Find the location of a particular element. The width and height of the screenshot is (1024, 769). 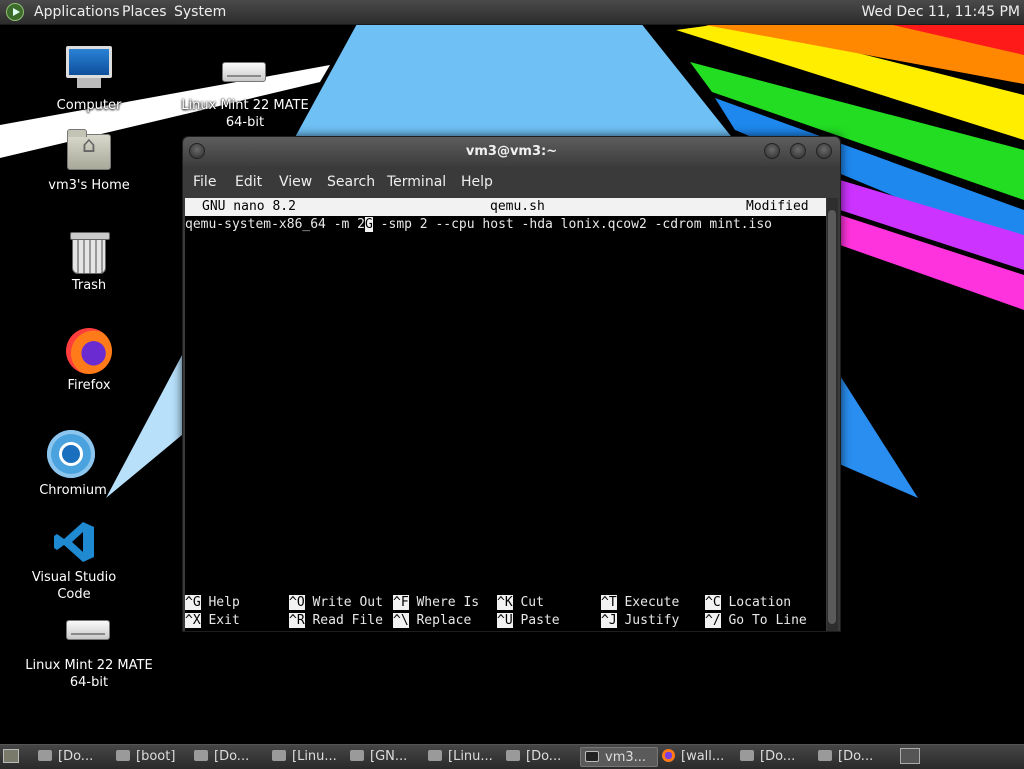

shortcut-paste: ^U Paste is located at coordinates (528, 621).